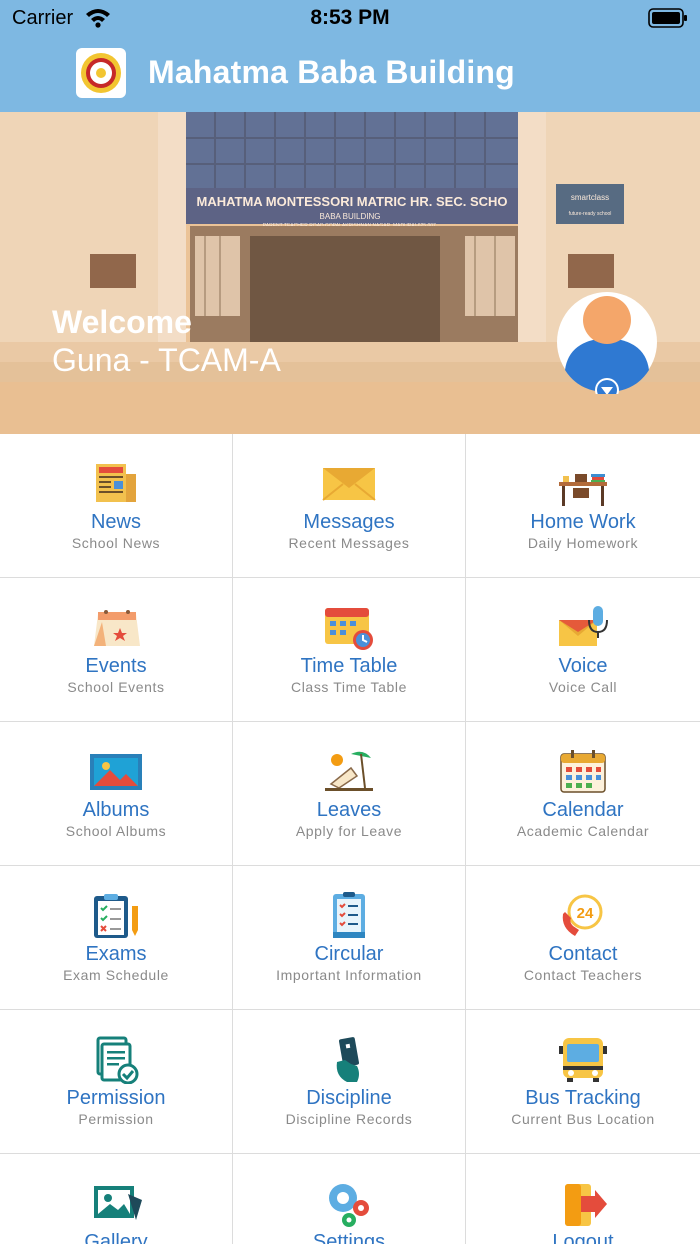 The image size is (700, 1244). Describe the element at coordinates (116, 650) in the screenshot. I see `menu-item-events: Events School Events` at that location.